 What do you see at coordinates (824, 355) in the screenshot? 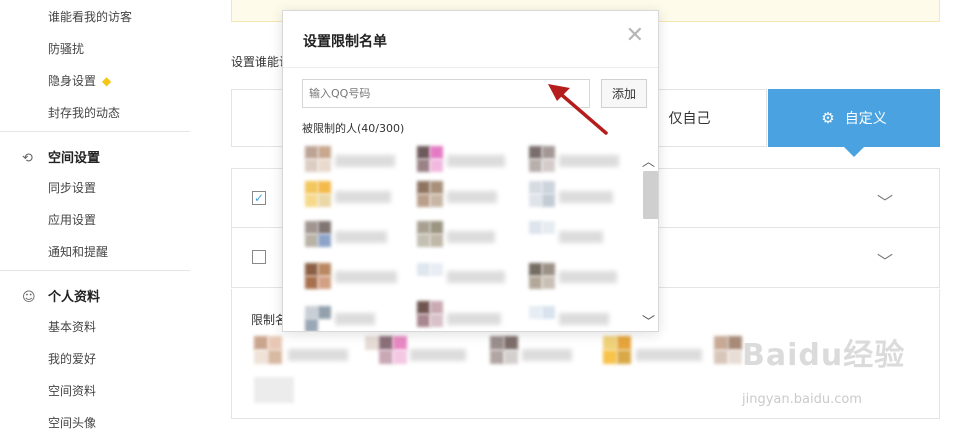
I see `watermark-logo: Baidu经验` at bounding box center [824, 355].